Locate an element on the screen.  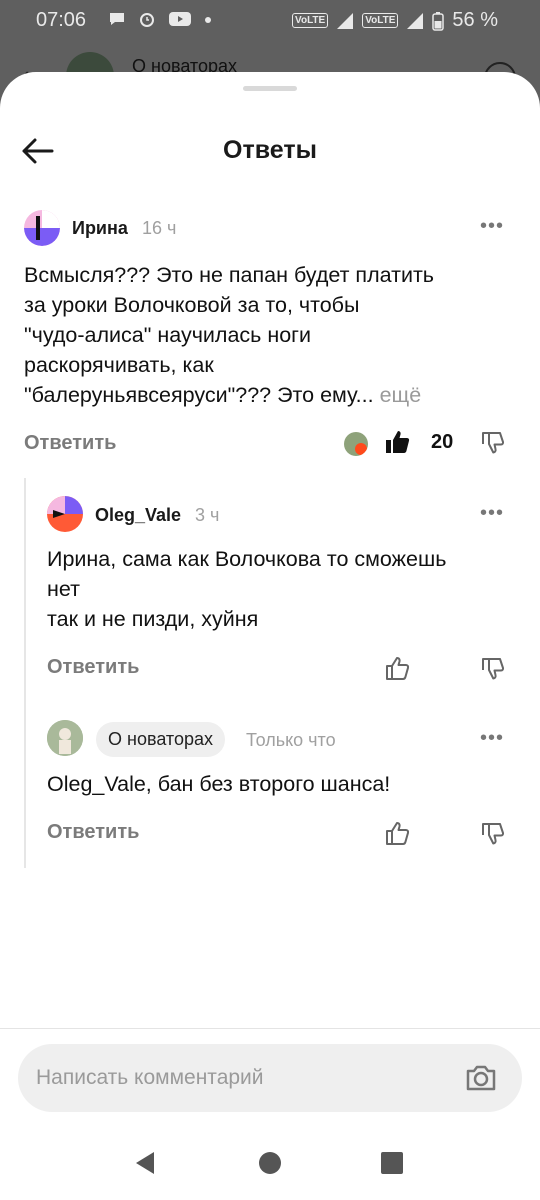
volte-badge-1: VoLTE is located at coordinates (310, 20).